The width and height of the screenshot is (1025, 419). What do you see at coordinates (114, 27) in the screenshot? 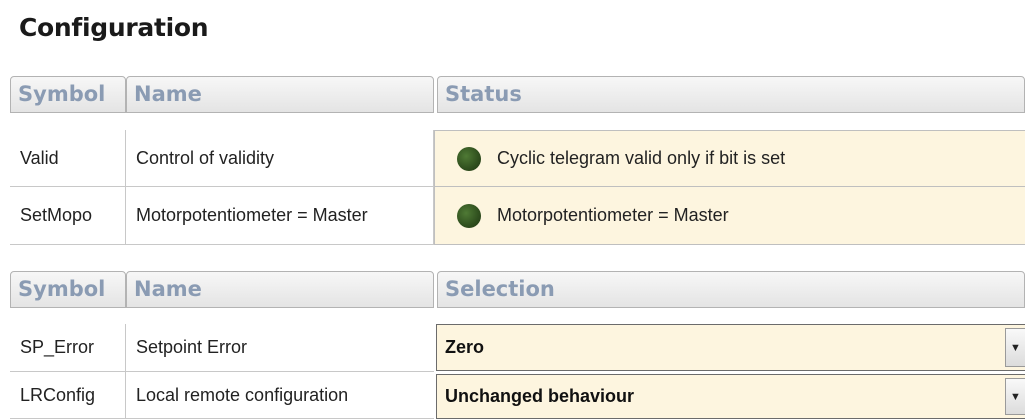
I see `page-title: Configuration` at bounding box center [114, 27].